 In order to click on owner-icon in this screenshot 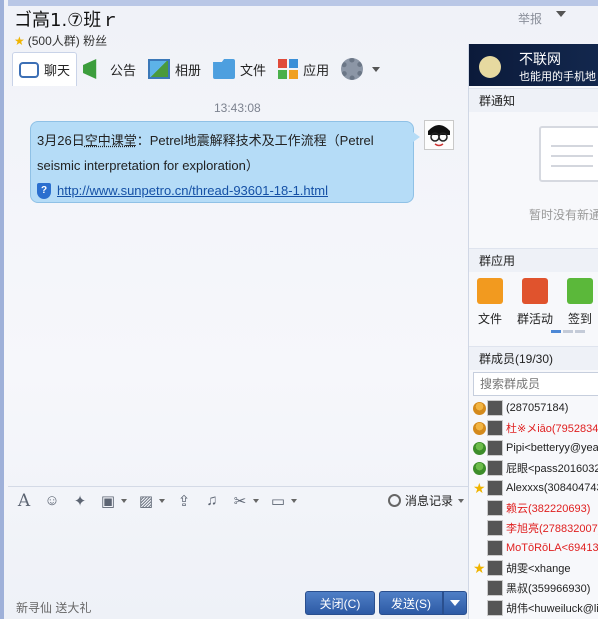, I will do `click(479, 408)`.